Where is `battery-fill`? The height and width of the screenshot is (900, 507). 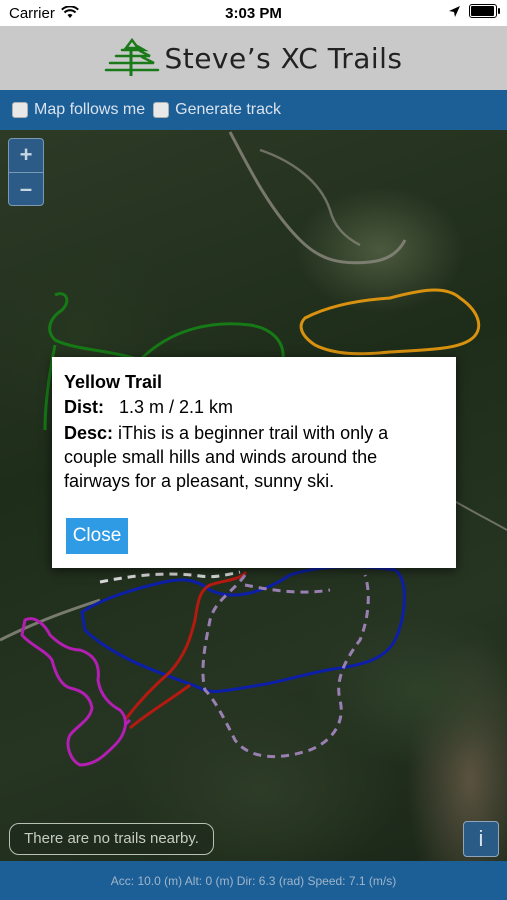
battery-fill is located at coordinates (483, 11).